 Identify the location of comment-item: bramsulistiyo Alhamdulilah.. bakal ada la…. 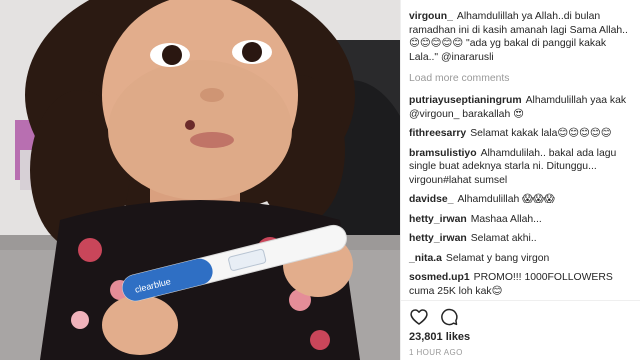
(523, 167).